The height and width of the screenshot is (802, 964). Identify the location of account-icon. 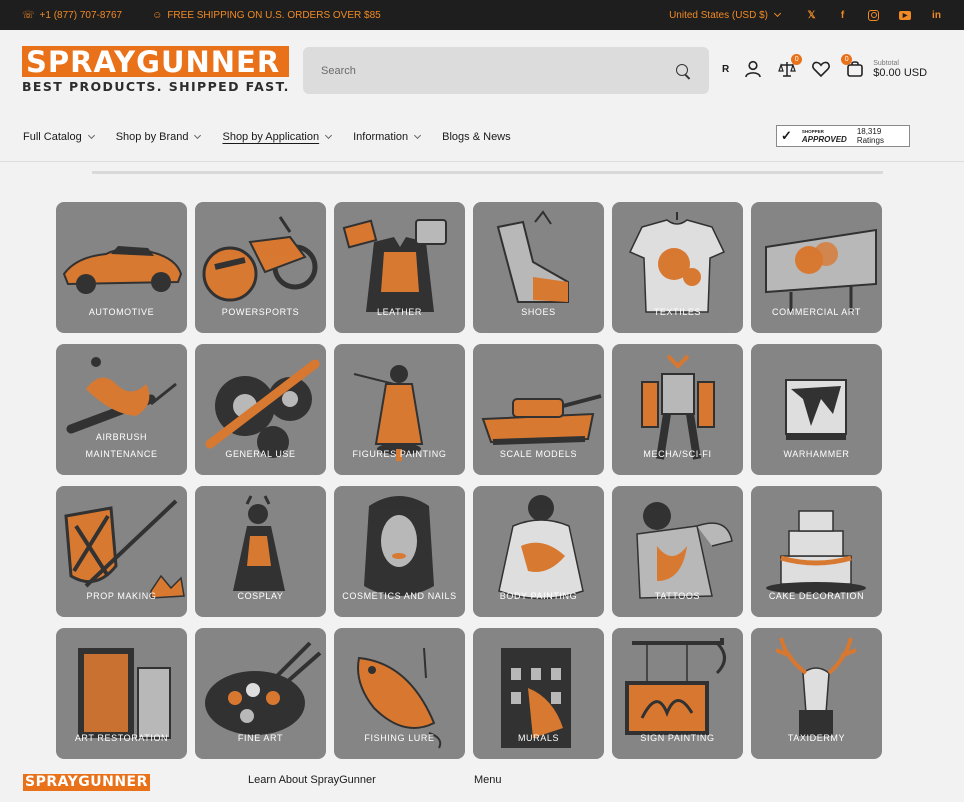
(753, 69).